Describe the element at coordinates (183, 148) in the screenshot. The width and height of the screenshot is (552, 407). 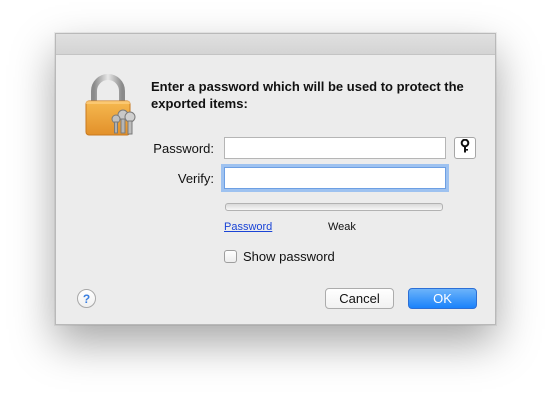
I see `password-label: Password:` at that location.